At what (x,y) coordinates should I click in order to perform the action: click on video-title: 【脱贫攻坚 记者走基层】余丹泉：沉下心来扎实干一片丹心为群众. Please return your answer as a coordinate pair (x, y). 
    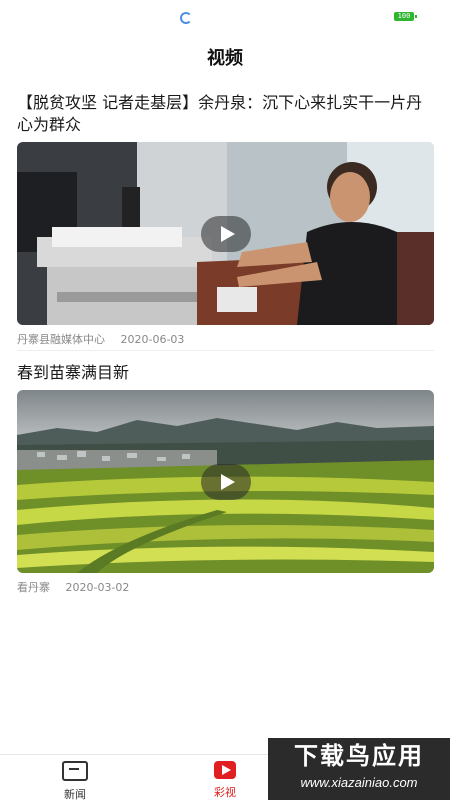
    Looking at the image, I should click on (225, 114).